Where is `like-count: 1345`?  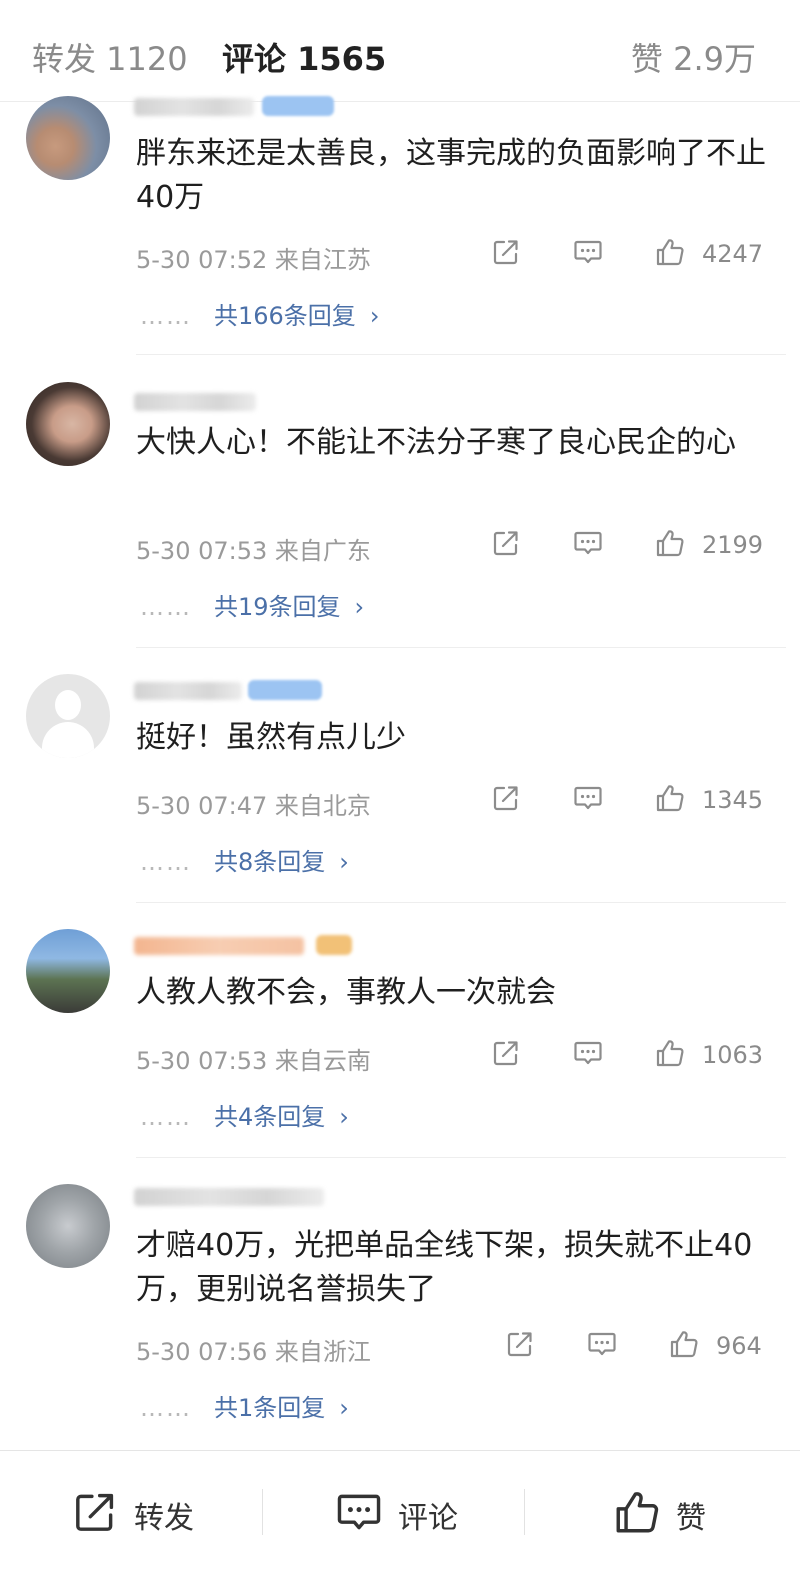 like-count: 1345 is located at coordinates (733, 800).